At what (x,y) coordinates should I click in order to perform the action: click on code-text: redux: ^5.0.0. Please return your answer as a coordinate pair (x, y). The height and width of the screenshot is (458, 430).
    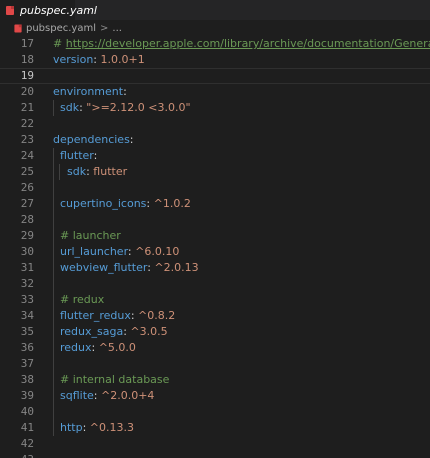
    Looking at the image, I should click on (94, 348).